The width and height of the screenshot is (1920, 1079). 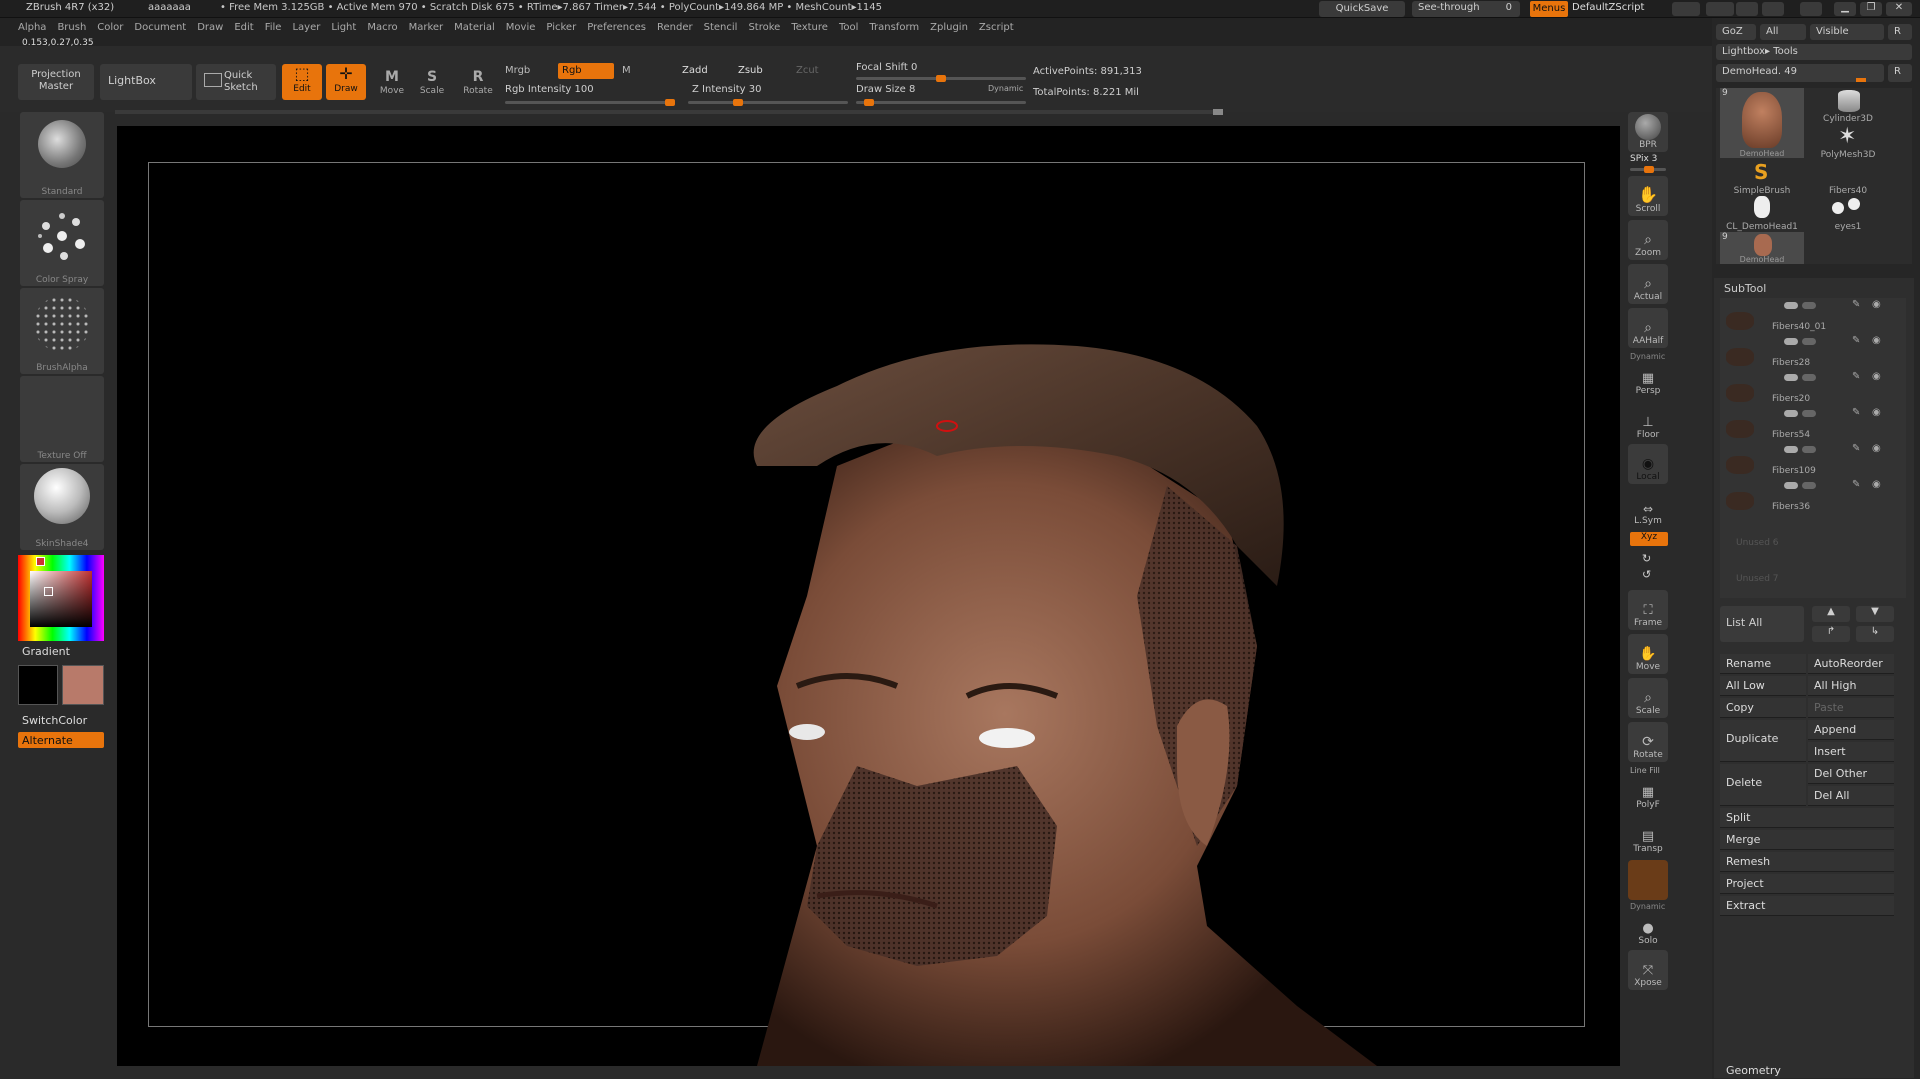 I want to click on material-thumbnail: SkinShade4, so click(x=62, y=507).